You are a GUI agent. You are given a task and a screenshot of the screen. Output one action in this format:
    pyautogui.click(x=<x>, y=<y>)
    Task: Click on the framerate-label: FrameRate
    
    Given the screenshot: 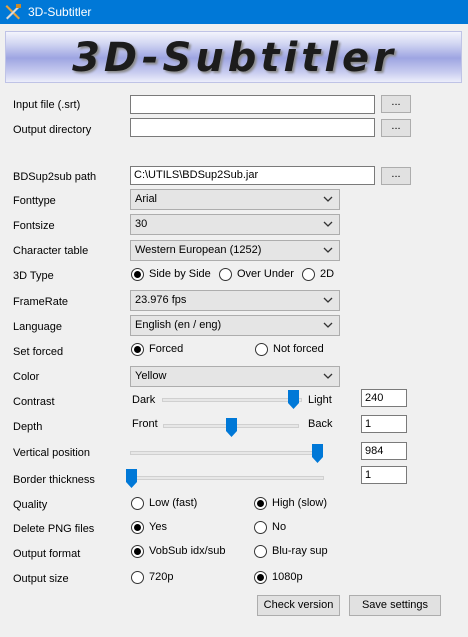 What is the action you would take?
    pyautogui.click(x=41, y=302)
    